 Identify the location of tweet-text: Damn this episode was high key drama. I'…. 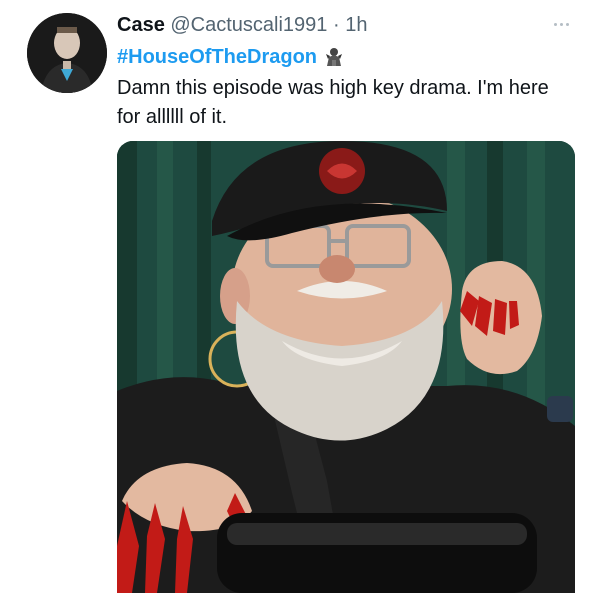
(333, 102).